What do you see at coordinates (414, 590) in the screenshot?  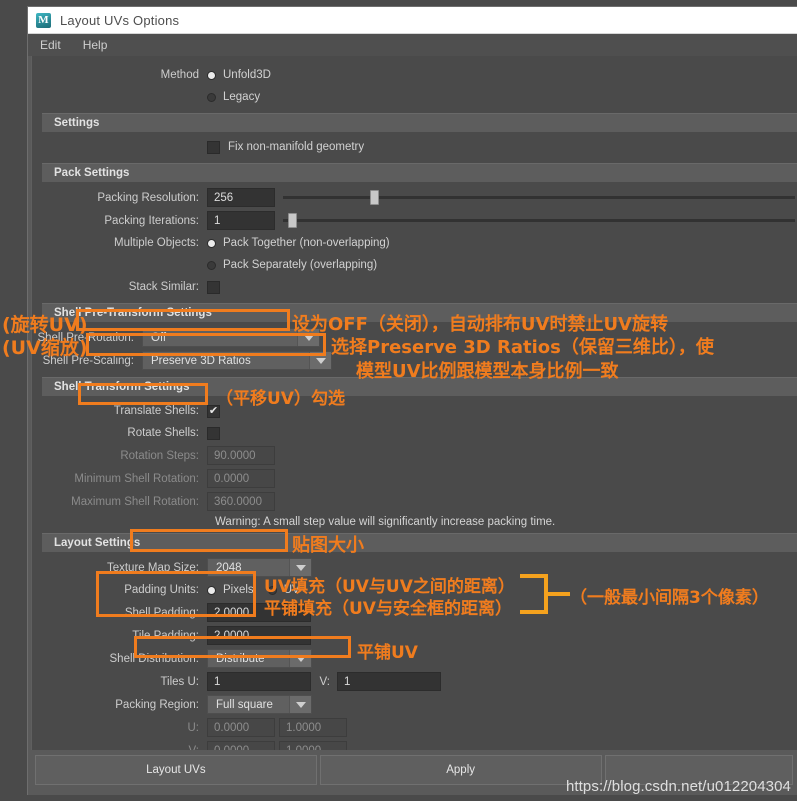 I see `row-padding-units: Padding Units: Pixels UV` at bounding box center [414, 590].